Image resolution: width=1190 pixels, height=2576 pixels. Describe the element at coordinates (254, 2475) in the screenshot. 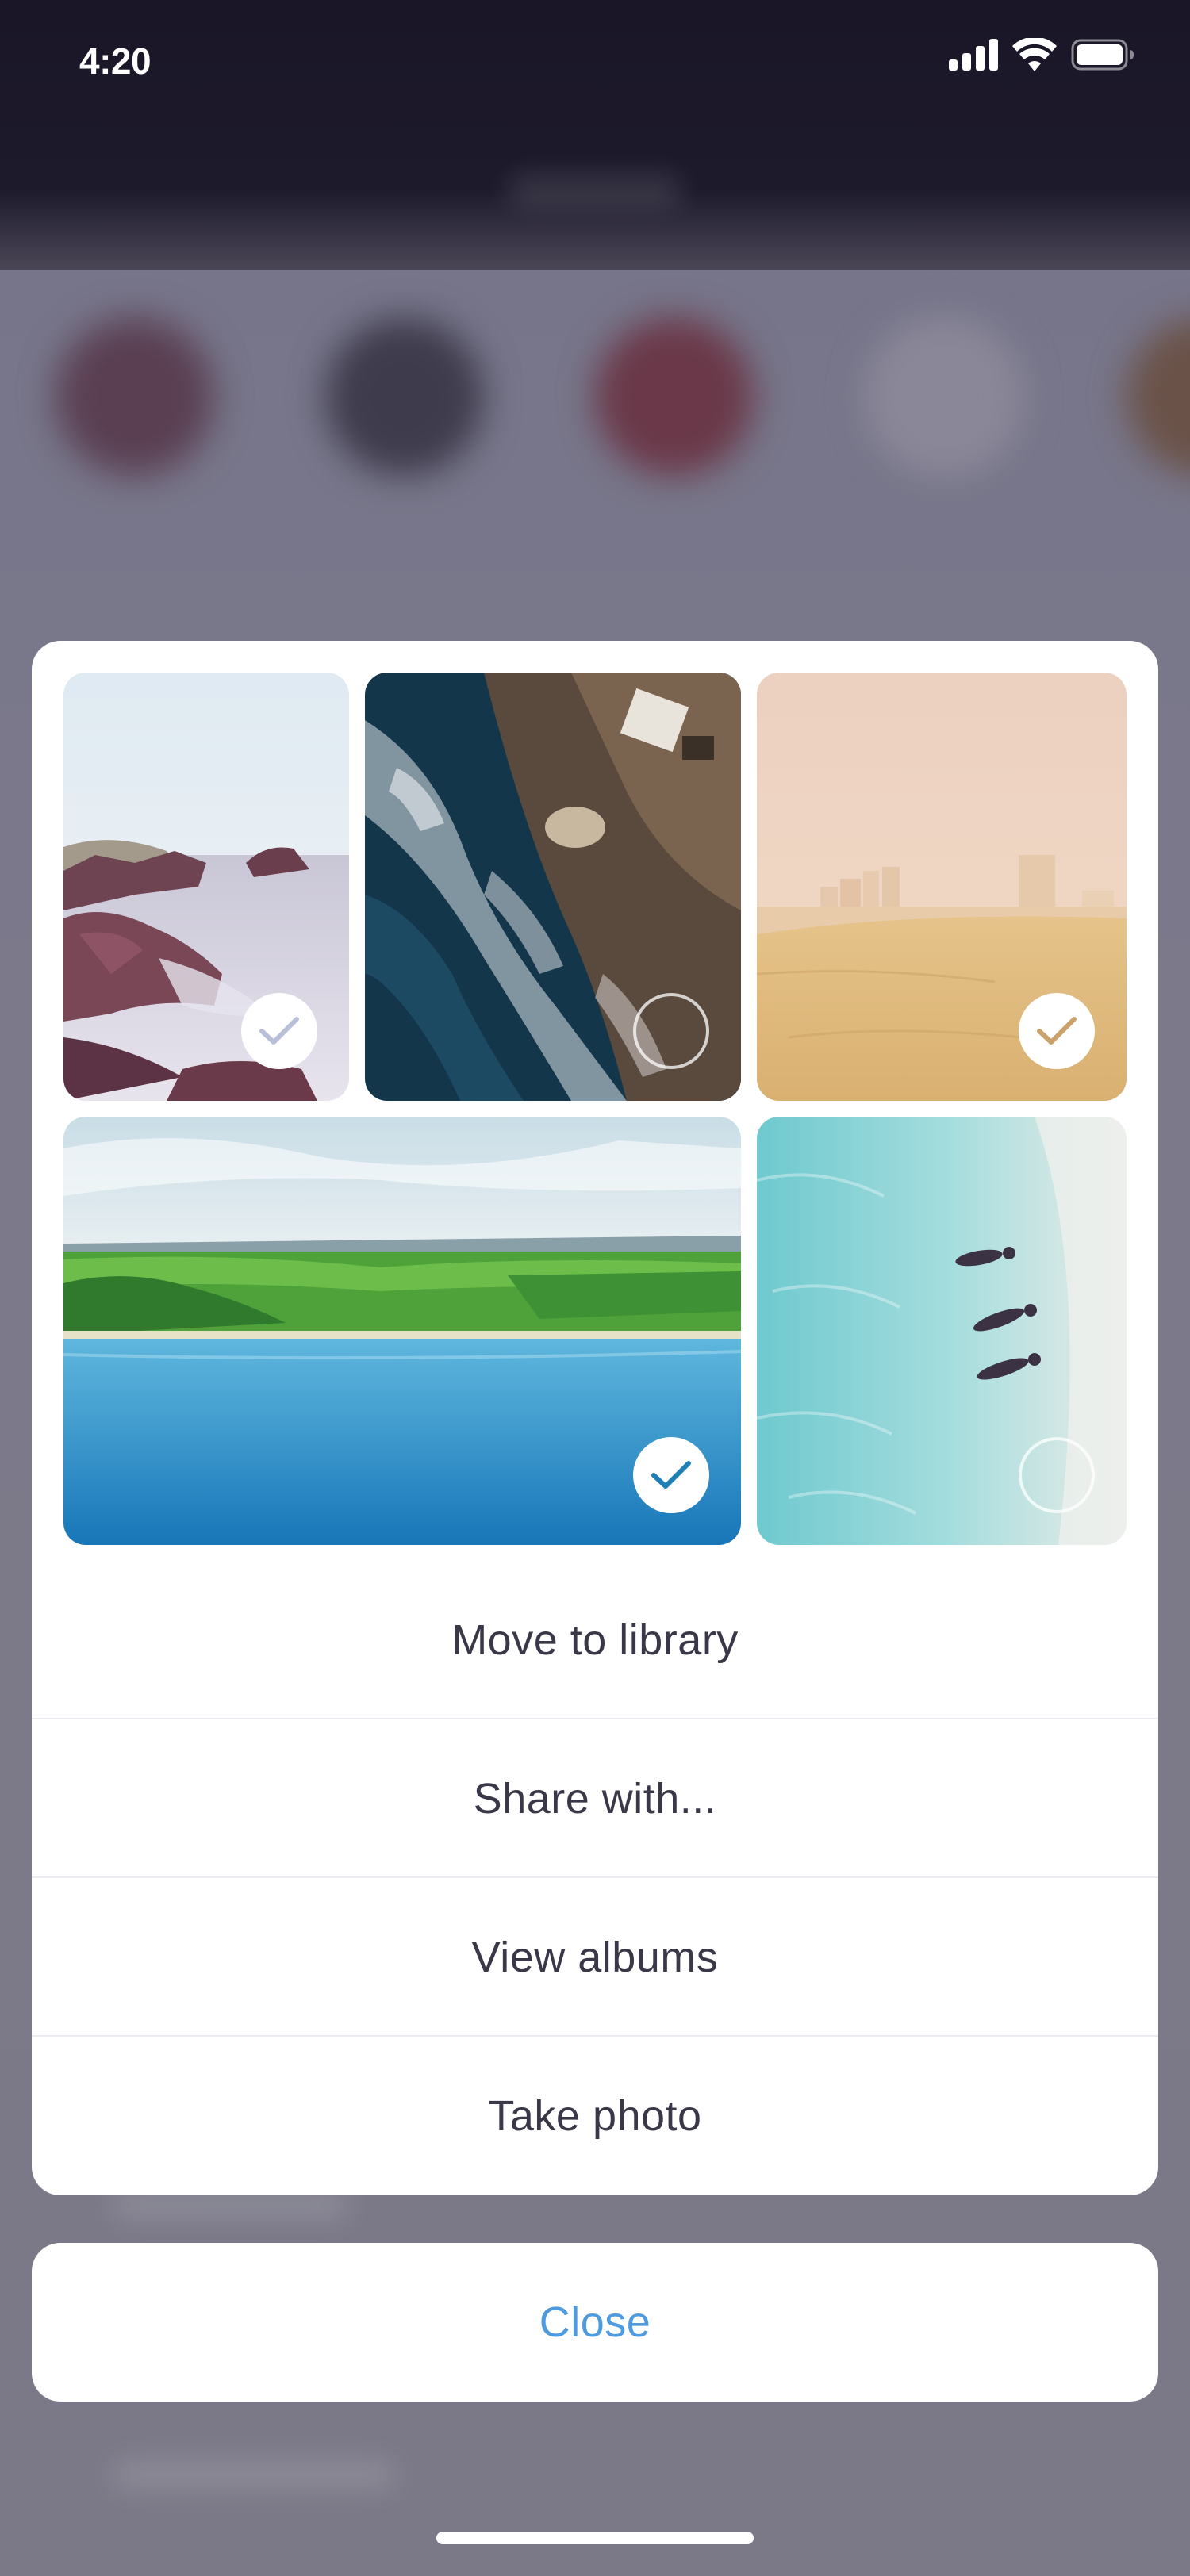

I see `background-text` at that location.